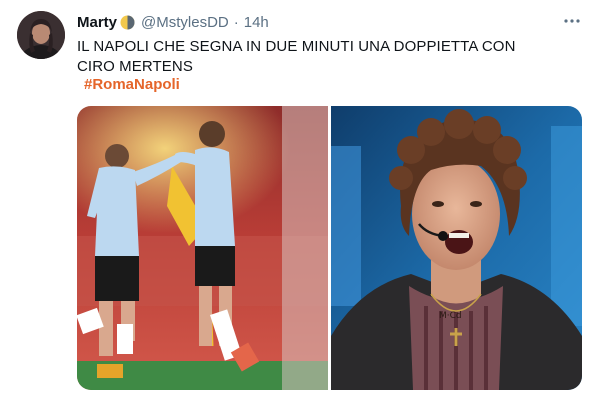  I want to click on tweet-header: Marty @MstylesDD · 14h, so click(173, 22).